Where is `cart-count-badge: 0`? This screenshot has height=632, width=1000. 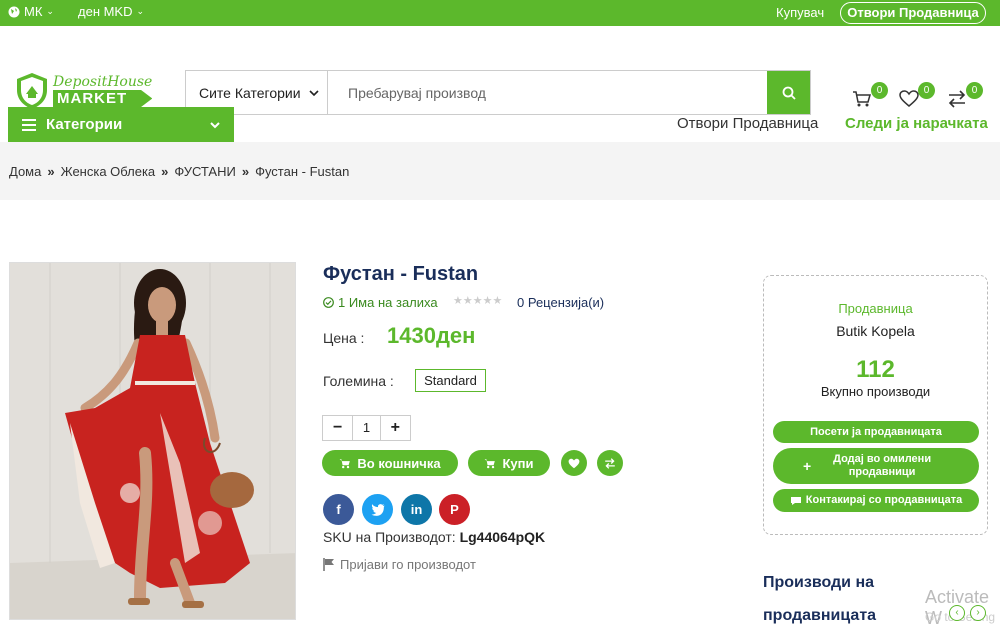
cart-count-badge: 0 is located at coordinates (879, 90).